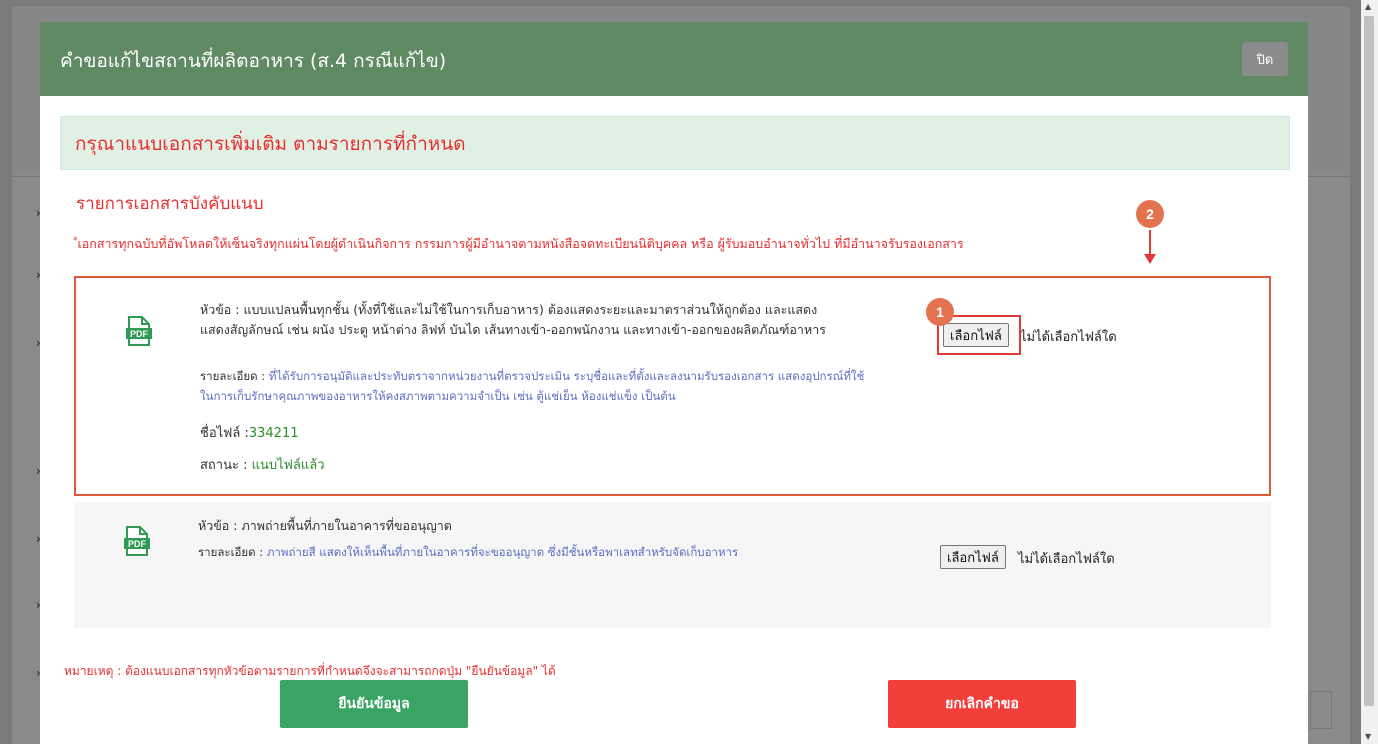  I want to click on arrow-line, so click(1150, 242).